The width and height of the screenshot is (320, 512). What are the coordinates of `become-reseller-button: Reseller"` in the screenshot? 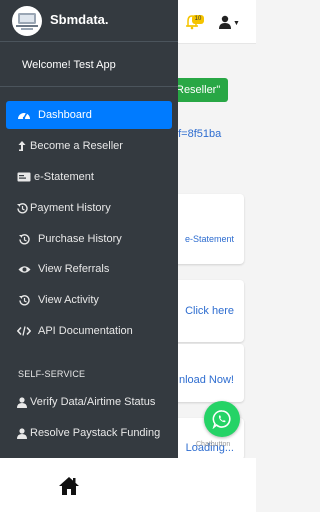 It's located at (199, 90).